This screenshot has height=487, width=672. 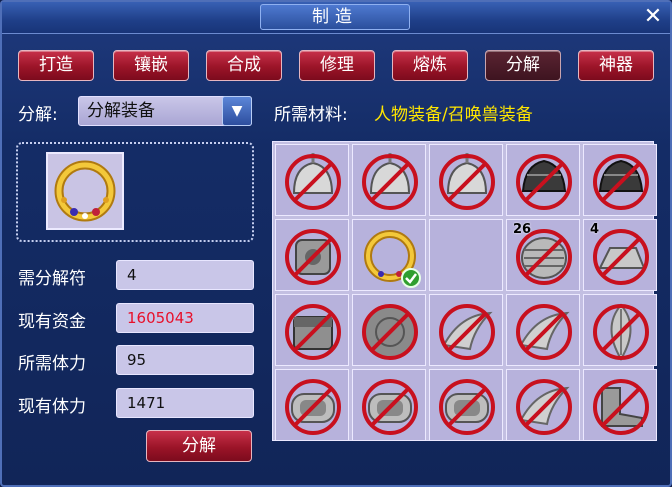 What do you see at coordinates (52, 364) in the screenshot?
I see `stamina-required-label: 所需体力` at bounding box center [52, 364].